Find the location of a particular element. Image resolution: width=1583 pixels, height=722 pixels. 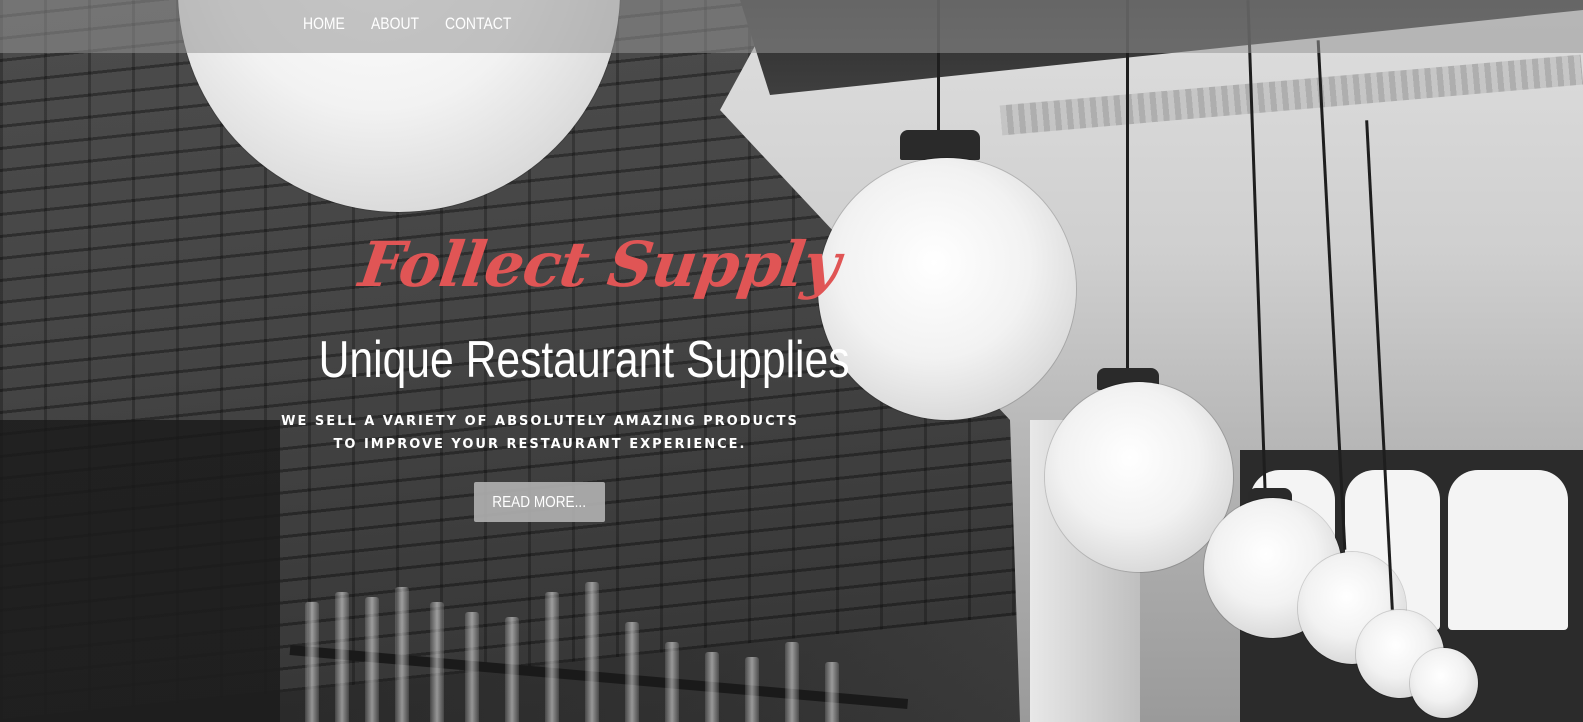

tagline-line-2: TO IMPROVE YOUR RESTAURANT EXPERIENCE. is located at coordinates (540, 444).